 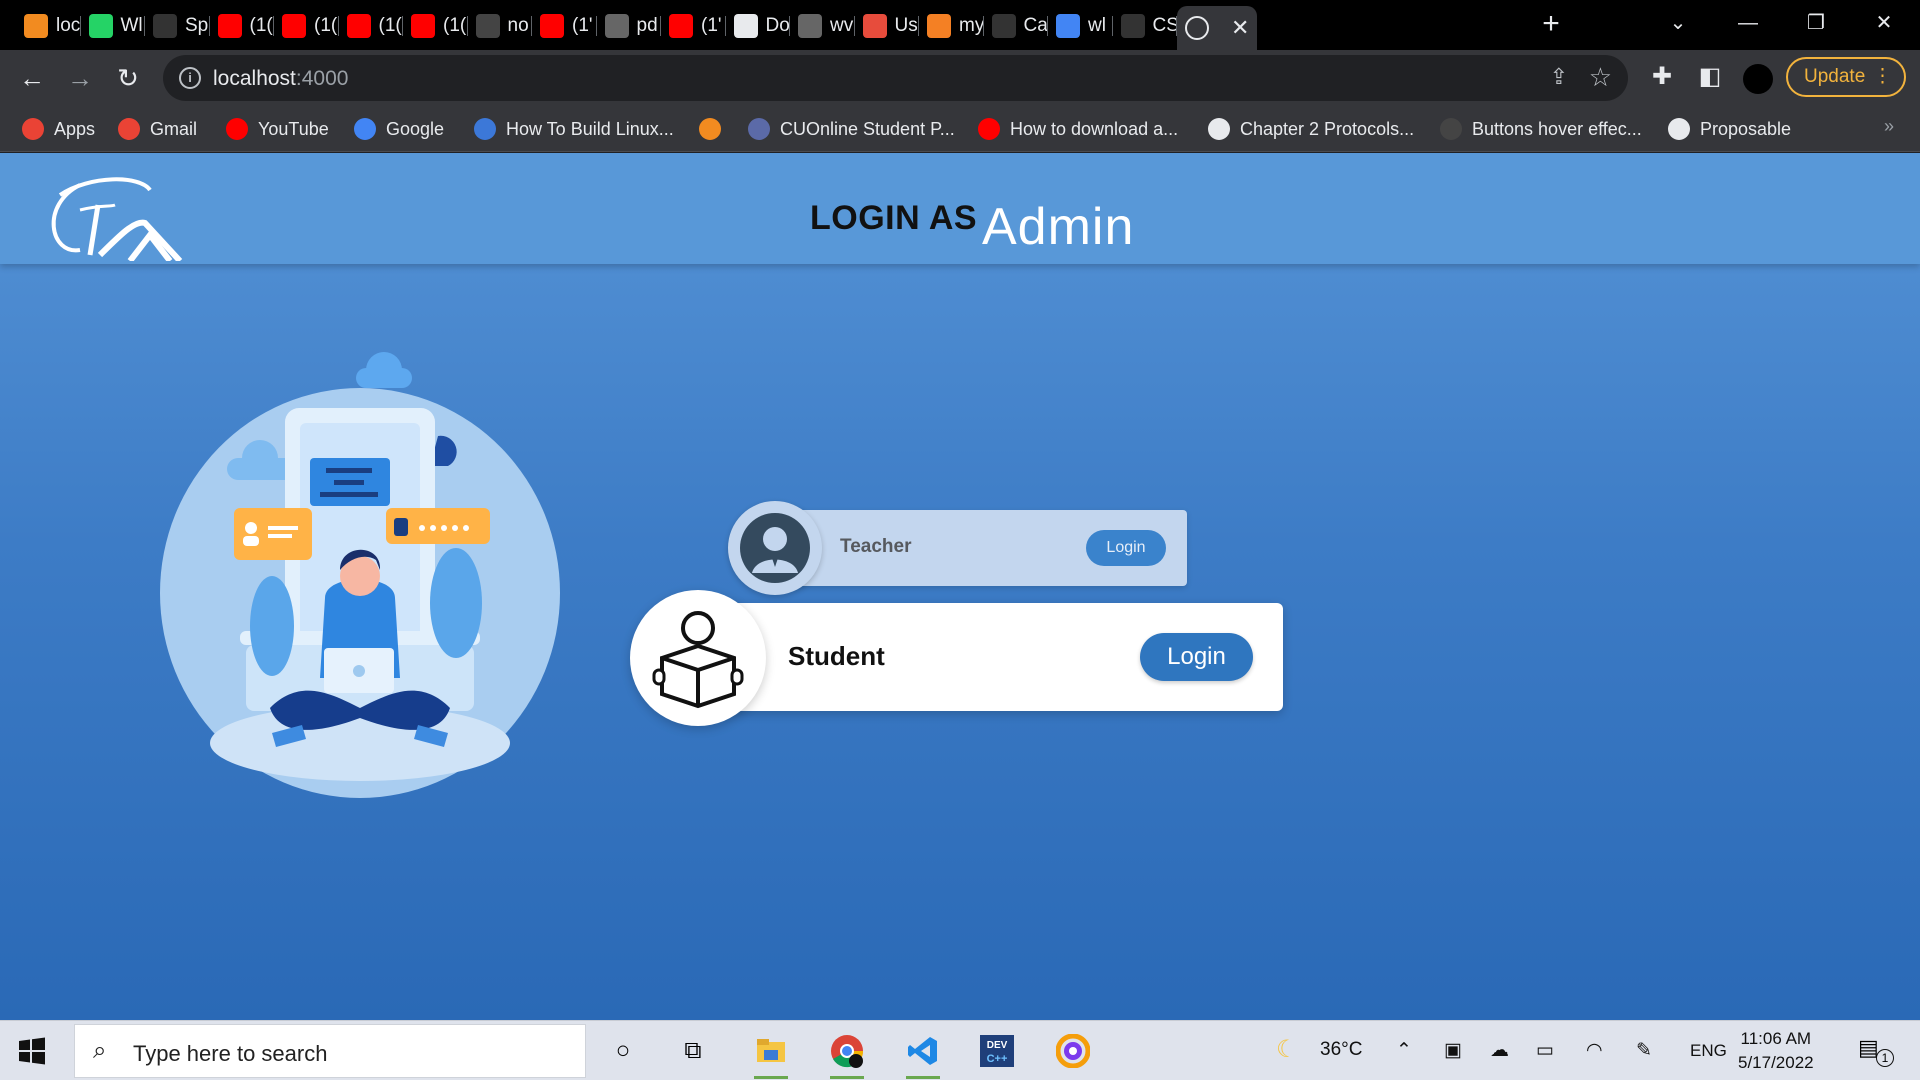 I want to click on language-indicator: ENG, so click(x=1708, y=1051).